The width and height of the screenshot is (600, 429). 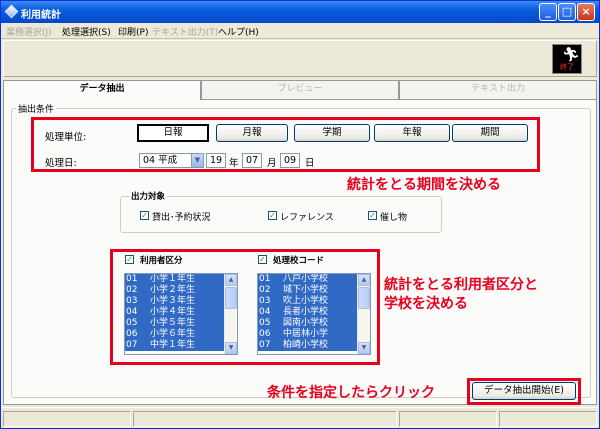 What do you see at coordinates (272, 215) in the screenshot?
I see `output-reference-checkbox: ✓` at bounding box center [272, 215].